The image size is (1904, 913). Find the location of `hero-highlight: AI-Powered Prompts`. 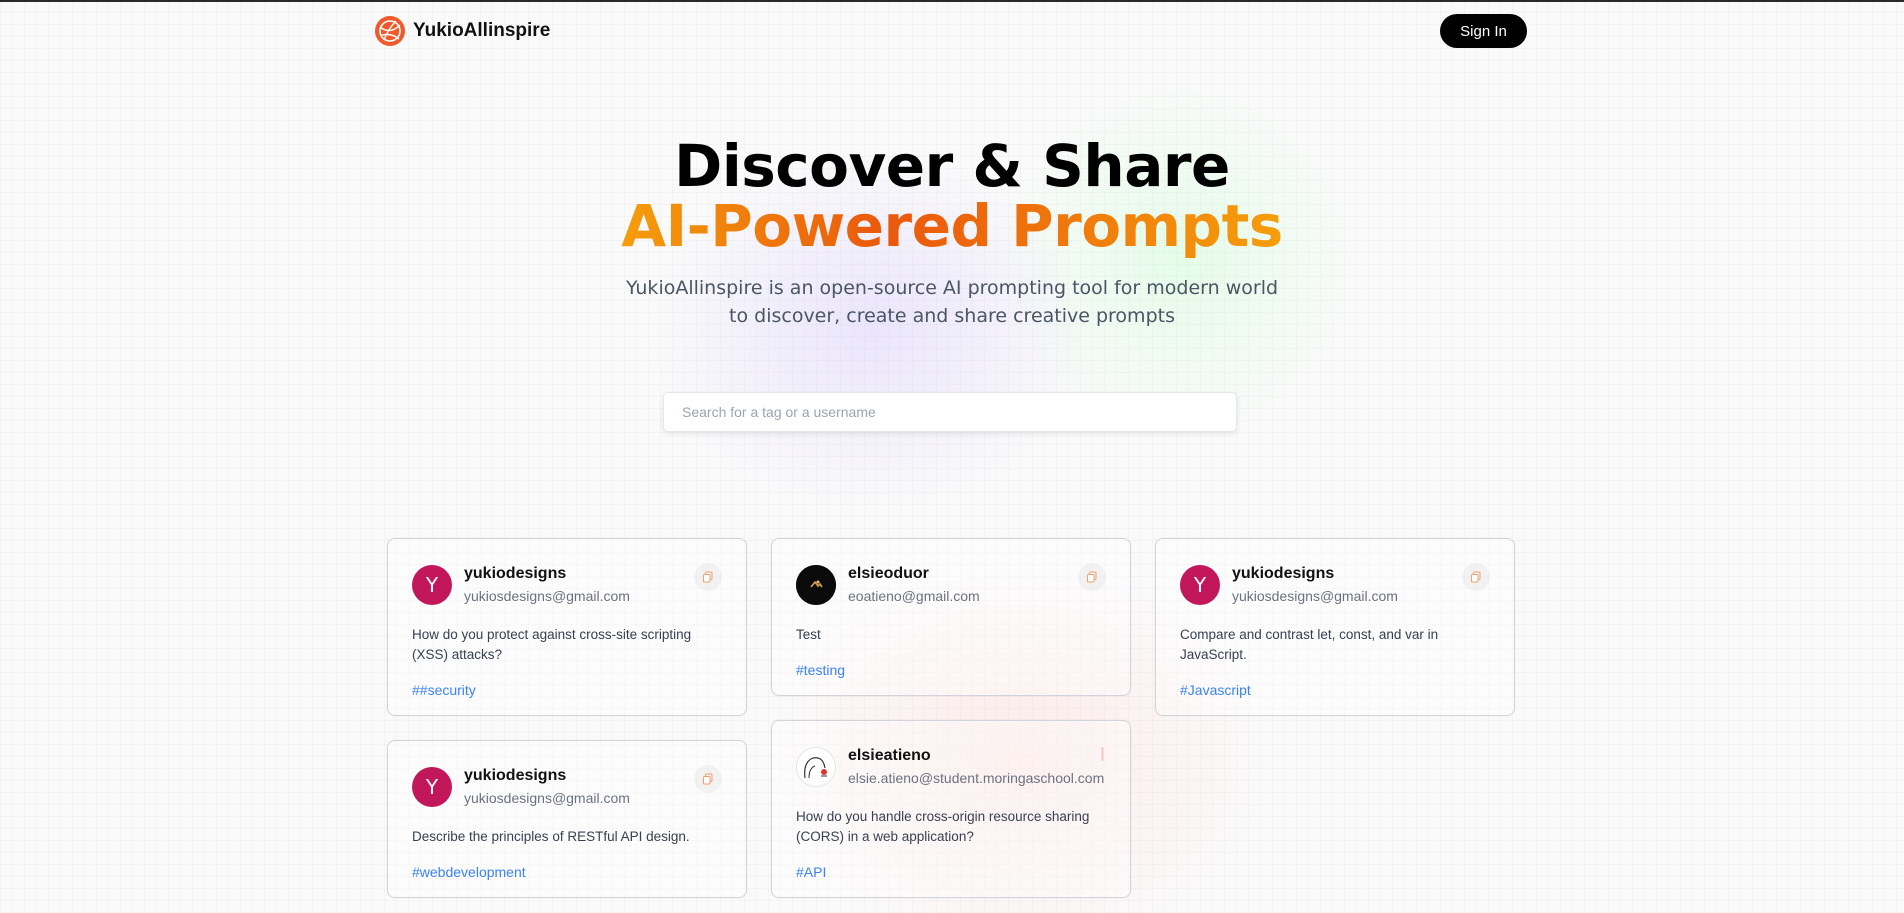

hero-highlight: AI-Powered Prompts is located at coordinates (952, 226).